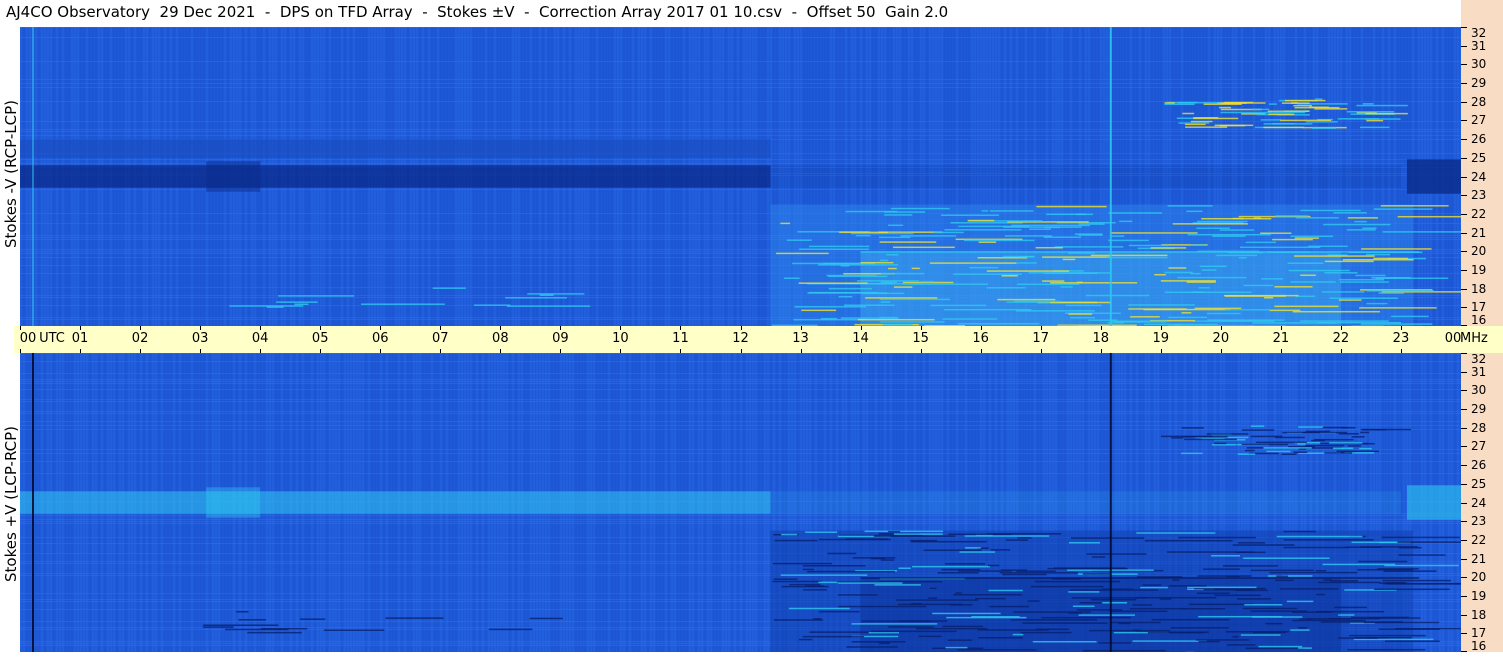 The width and height of the screenshot is (1503, 672). What do you see at coordinates (1085, 176) in the screenshot?
I see `band-24mhz-faint` at bounding box center [1085, 176].